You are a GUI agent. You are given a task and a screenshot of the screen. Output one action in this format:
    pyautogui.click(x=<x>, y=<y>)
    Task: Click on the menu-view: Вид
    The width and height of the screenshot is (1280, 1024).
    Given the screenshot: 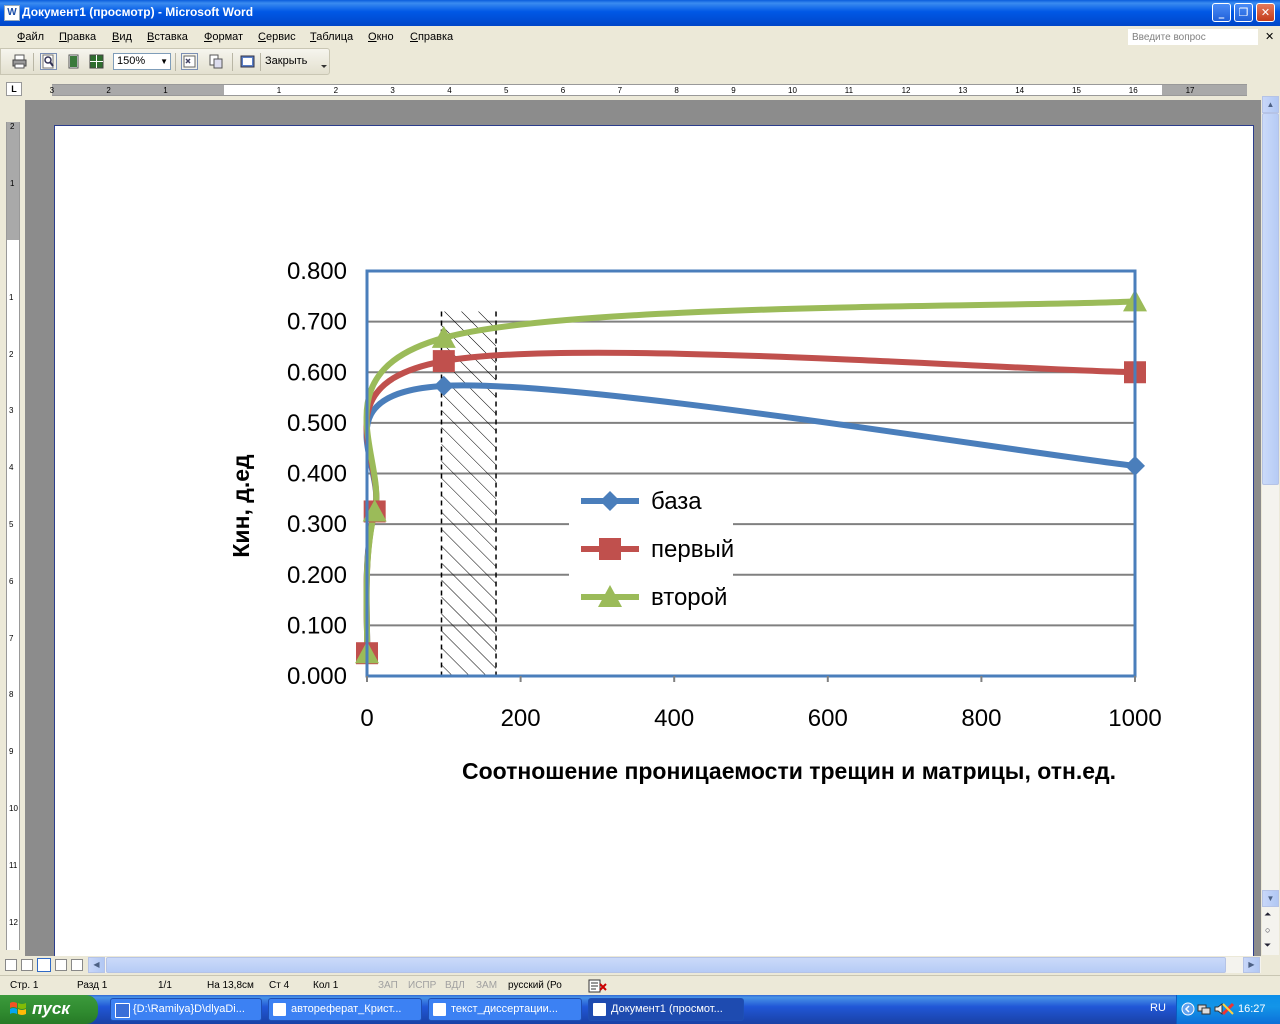 What is the action you would take?
    pyautogui.click(x=122, y=37)
    